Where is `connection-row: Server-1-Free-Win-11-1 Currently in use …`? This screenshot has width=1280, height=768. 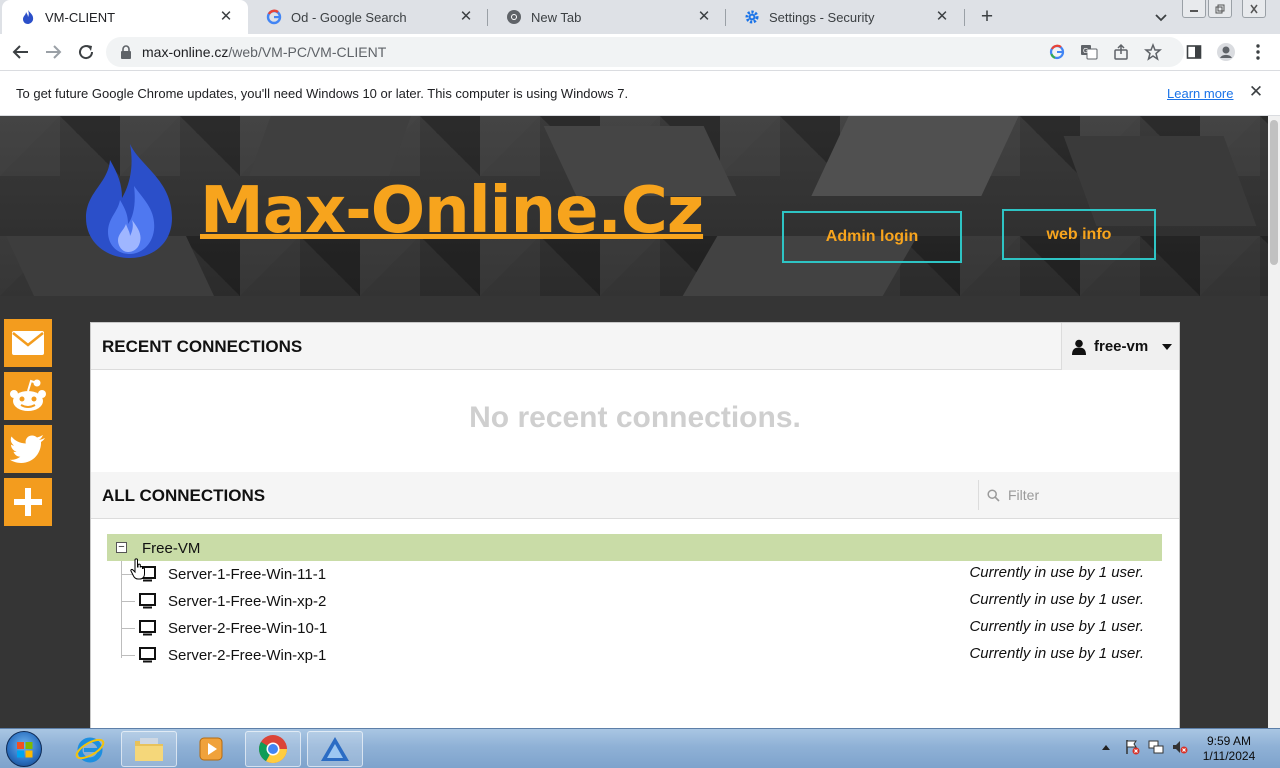 connection-row: Server-1-Free-Win-11-1 Currently in use … is located at coordinates (635, 574).